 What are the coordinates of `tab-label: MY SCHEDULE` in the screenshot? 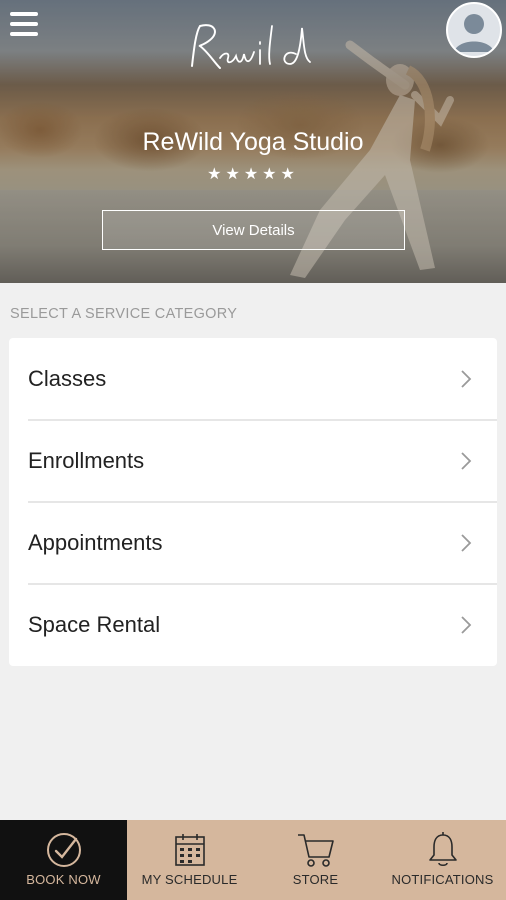 It's located at (189, 879).